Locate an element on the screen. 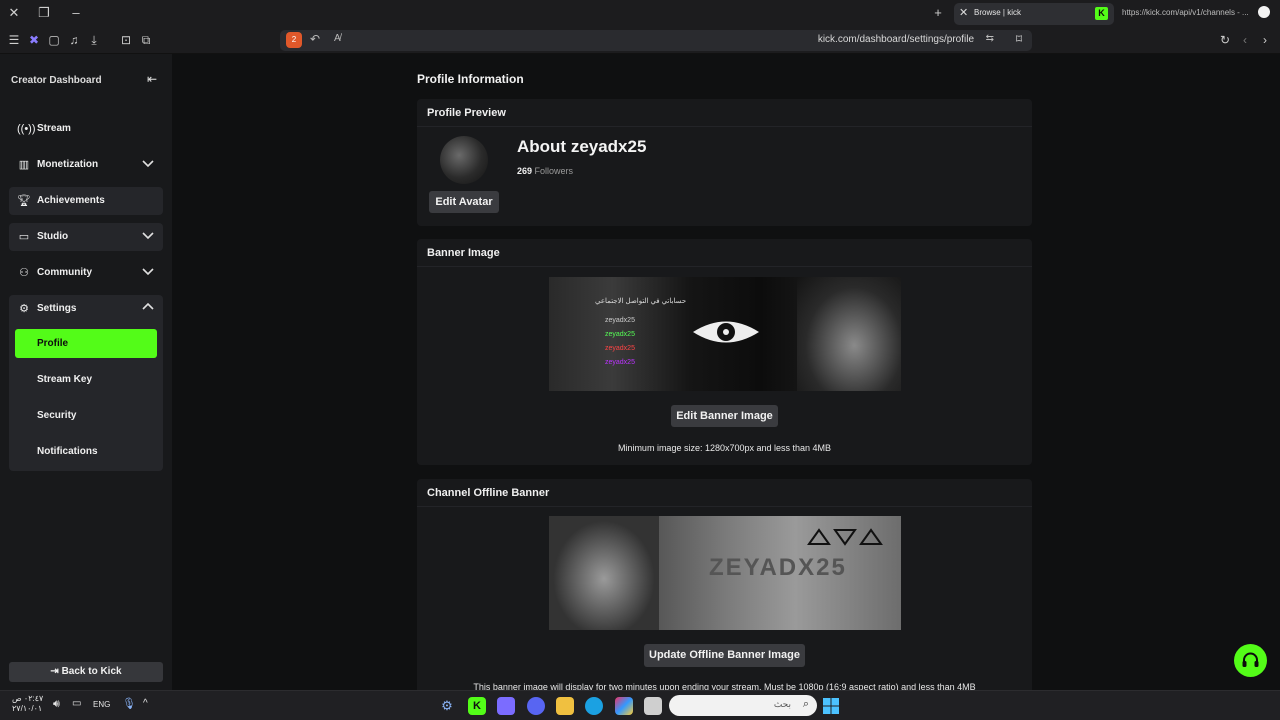 This screenshot has width=1280, height=720. shield-count: 2 is located at coordinates (294, 39).